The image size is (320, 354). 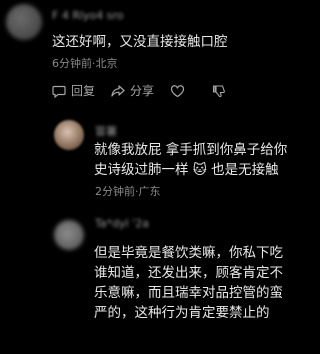 I want to click on comment-meta: 6分钟前·北京, so click(x=85, y=63).